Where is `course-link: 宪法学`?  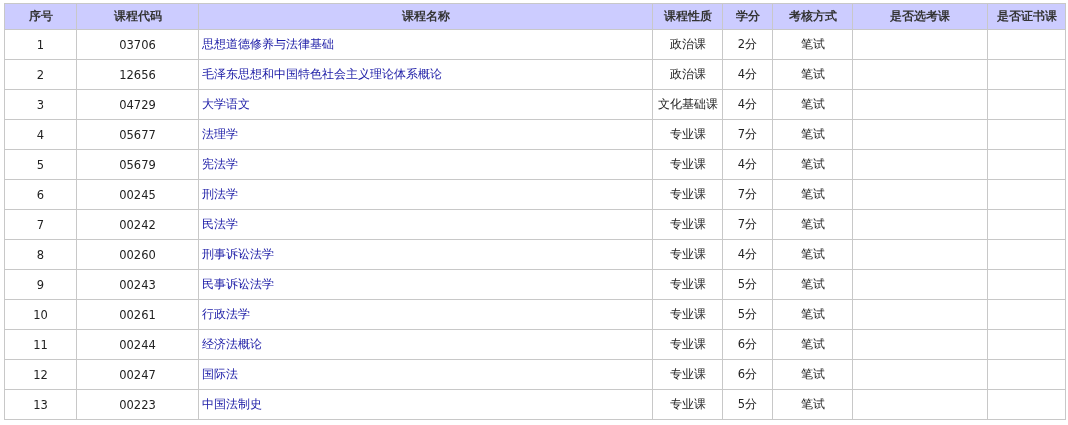 course-link: 宪法学 is located at coordinates (220, 164).